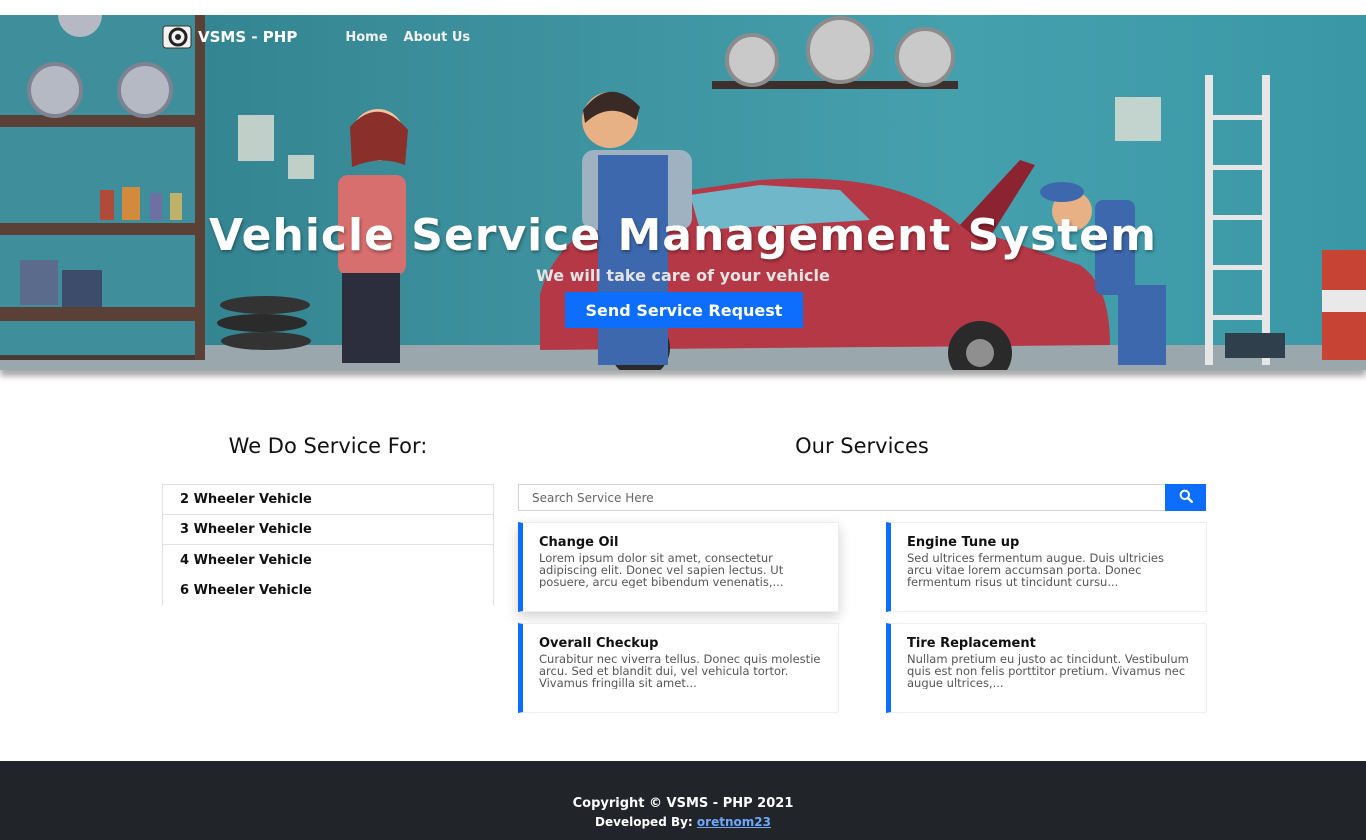 This screenshot has height=840, width=1366. I want to click on nav-links: Home About Us, so click(407, 37).